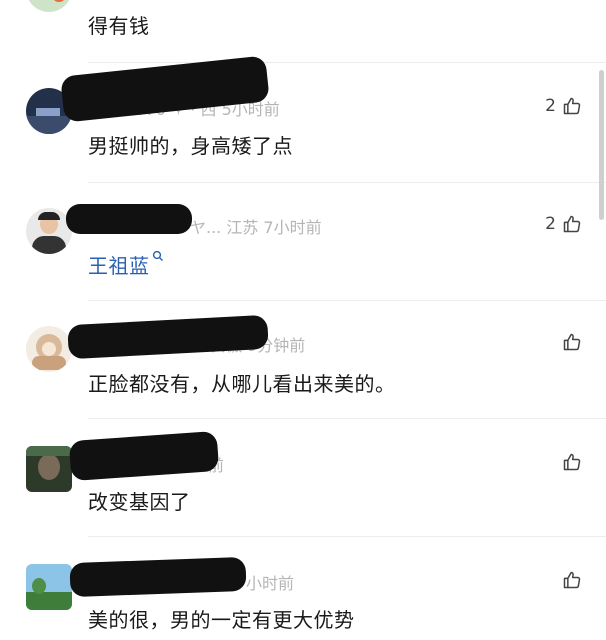 The width and height of the screenshot is (606, 640). What do you see at coordinates (256, 227) in the screenshot?
I see `comment-meta: ヤ... 江苏 7小时前` at bounding box center [256, 227].